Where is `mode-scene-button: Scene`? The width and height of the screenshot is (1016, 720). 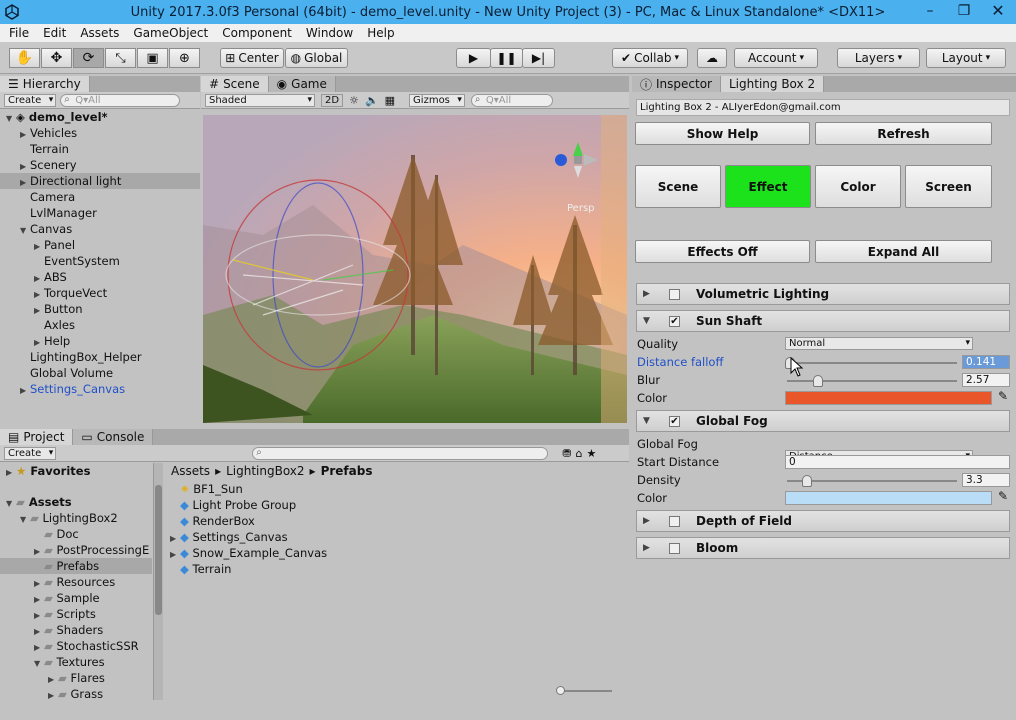 mode-scene-button: Scene is located at coordinates (678, 186).